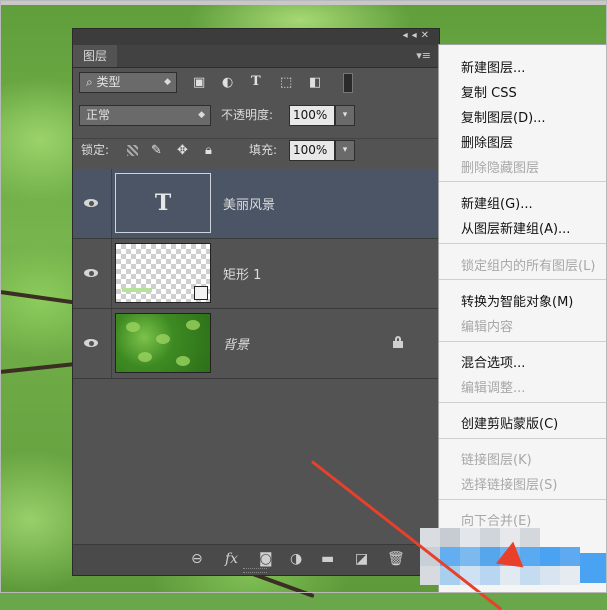 This screenshot has height=610, width=607. Describe the element at coordinates (256, 56) in the screenshot. I see `panel-tab-row: 图层 ▾≡` at that location.